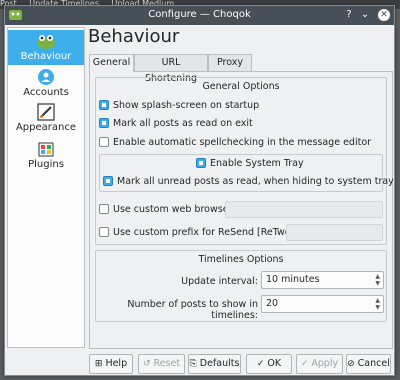 The image size is (400, 380). I want to click on sidebar-item-behaviour: Behaviour, so click(46, 47).